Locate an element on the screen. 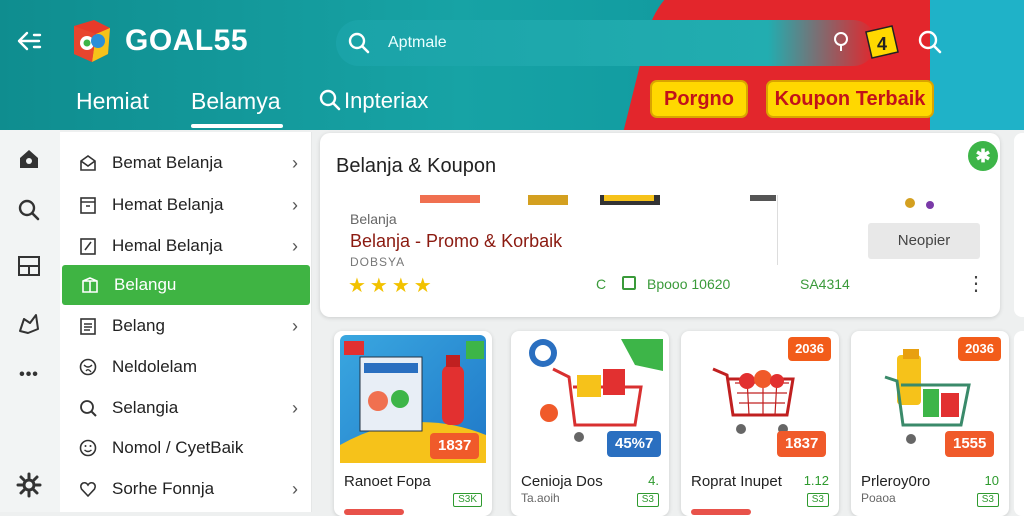 The width and height of the screenshot is (1024, 516). more-icon: ••• is located at coordinates (29, 375).